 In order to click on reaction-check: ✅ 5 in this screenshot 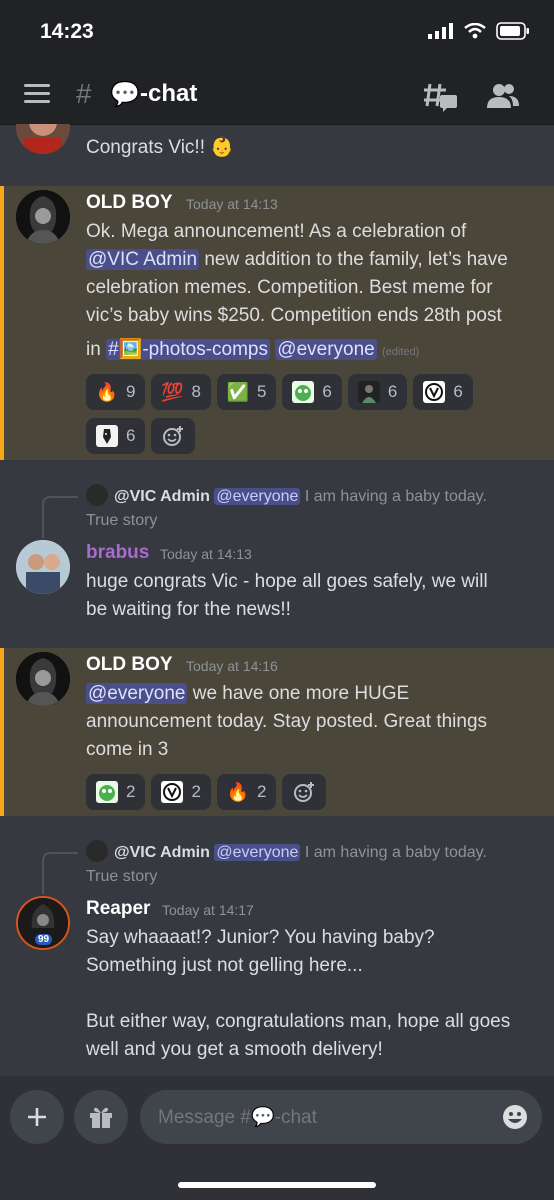, I will do `click(246, 392)`.